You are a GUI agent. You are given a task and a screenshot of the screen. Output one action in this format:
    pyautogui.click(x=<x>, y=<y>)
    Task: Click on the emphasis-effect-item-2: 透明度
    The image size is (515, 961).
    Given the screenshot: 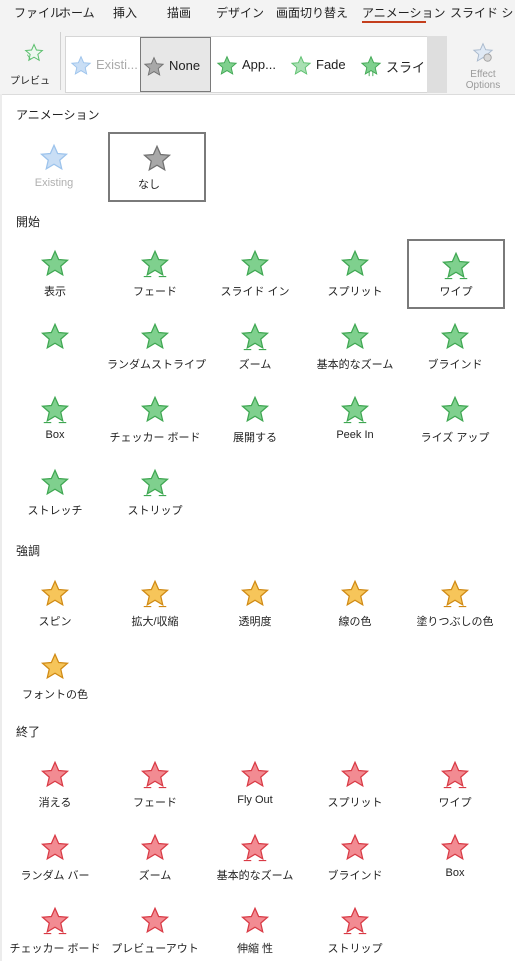 What is the action you would take?
    pyautogui.click(x=255, y=603)
    